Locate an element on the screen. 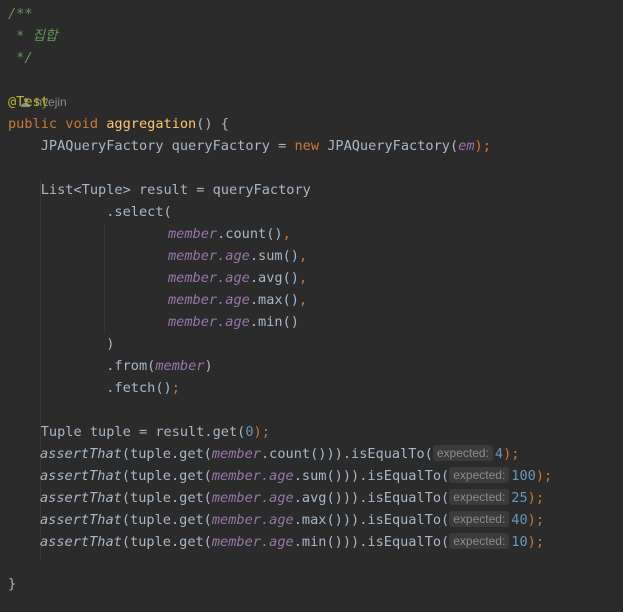 Image resolution: width=623 pixels, height=612 pixels. author-hint: hyejin is located at coordinates (37, 89).